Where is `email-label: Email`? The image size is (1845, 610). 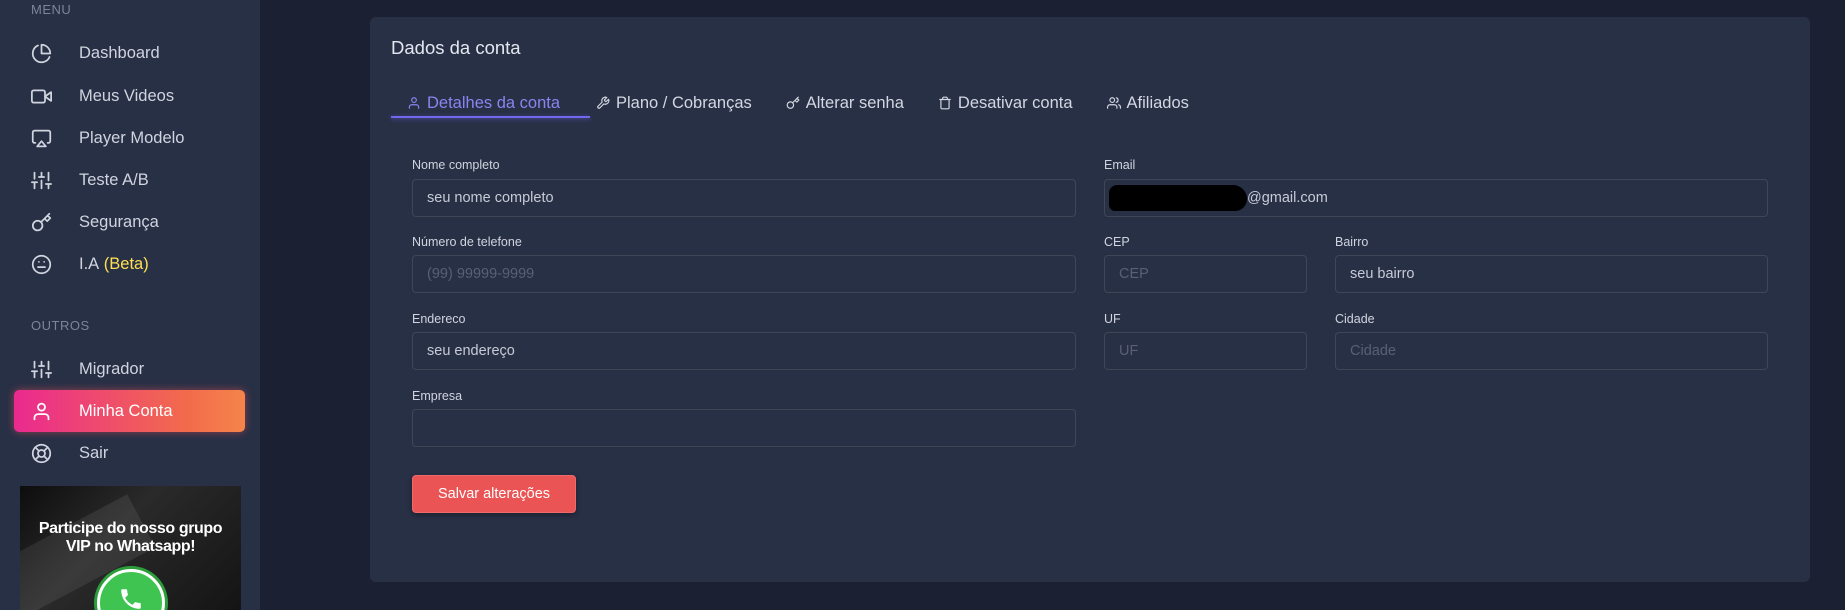 email-label: Email is located at coordinates (1120, 165).